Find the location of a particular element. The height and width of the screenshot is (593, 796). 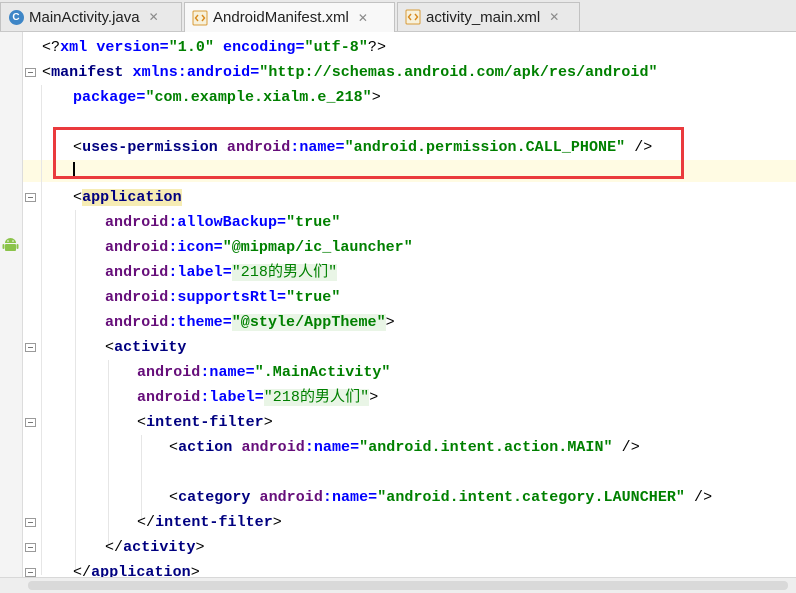

code-line-15: android:label="218的男人们"> is located at coordinates (257, 398).